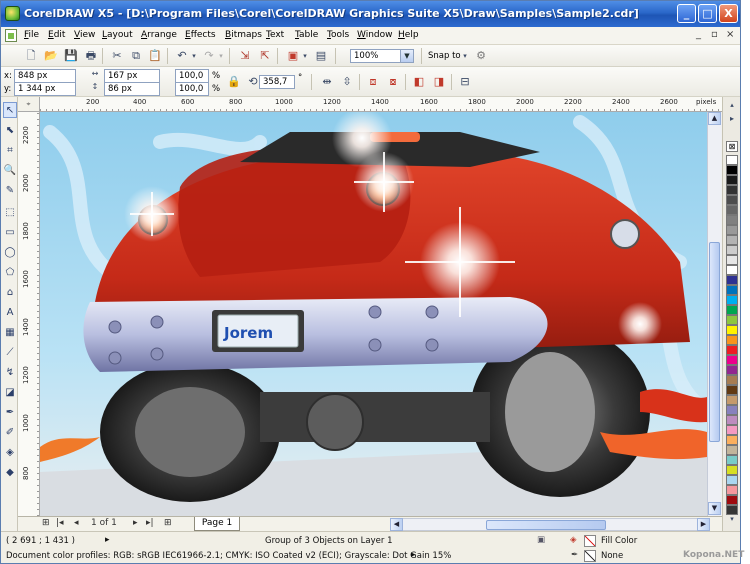 The width and height of the screenshot is (750, 564). What do you see at coordinates (439, 82) in the screenshot?
I see `to-back-icon: ◨` at bounding box center [439, 82].